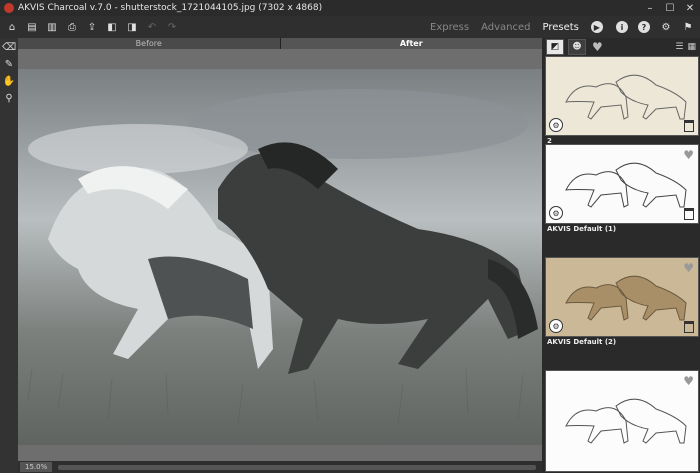  Describe the element at coordinates (36, 467) in the screenshot. I see `zoom-level: 15.0%` at that location.